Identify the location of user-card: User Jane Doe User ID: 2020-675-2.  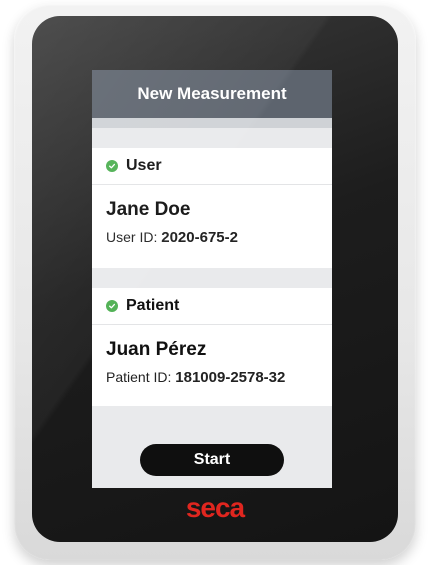
(212, 208).